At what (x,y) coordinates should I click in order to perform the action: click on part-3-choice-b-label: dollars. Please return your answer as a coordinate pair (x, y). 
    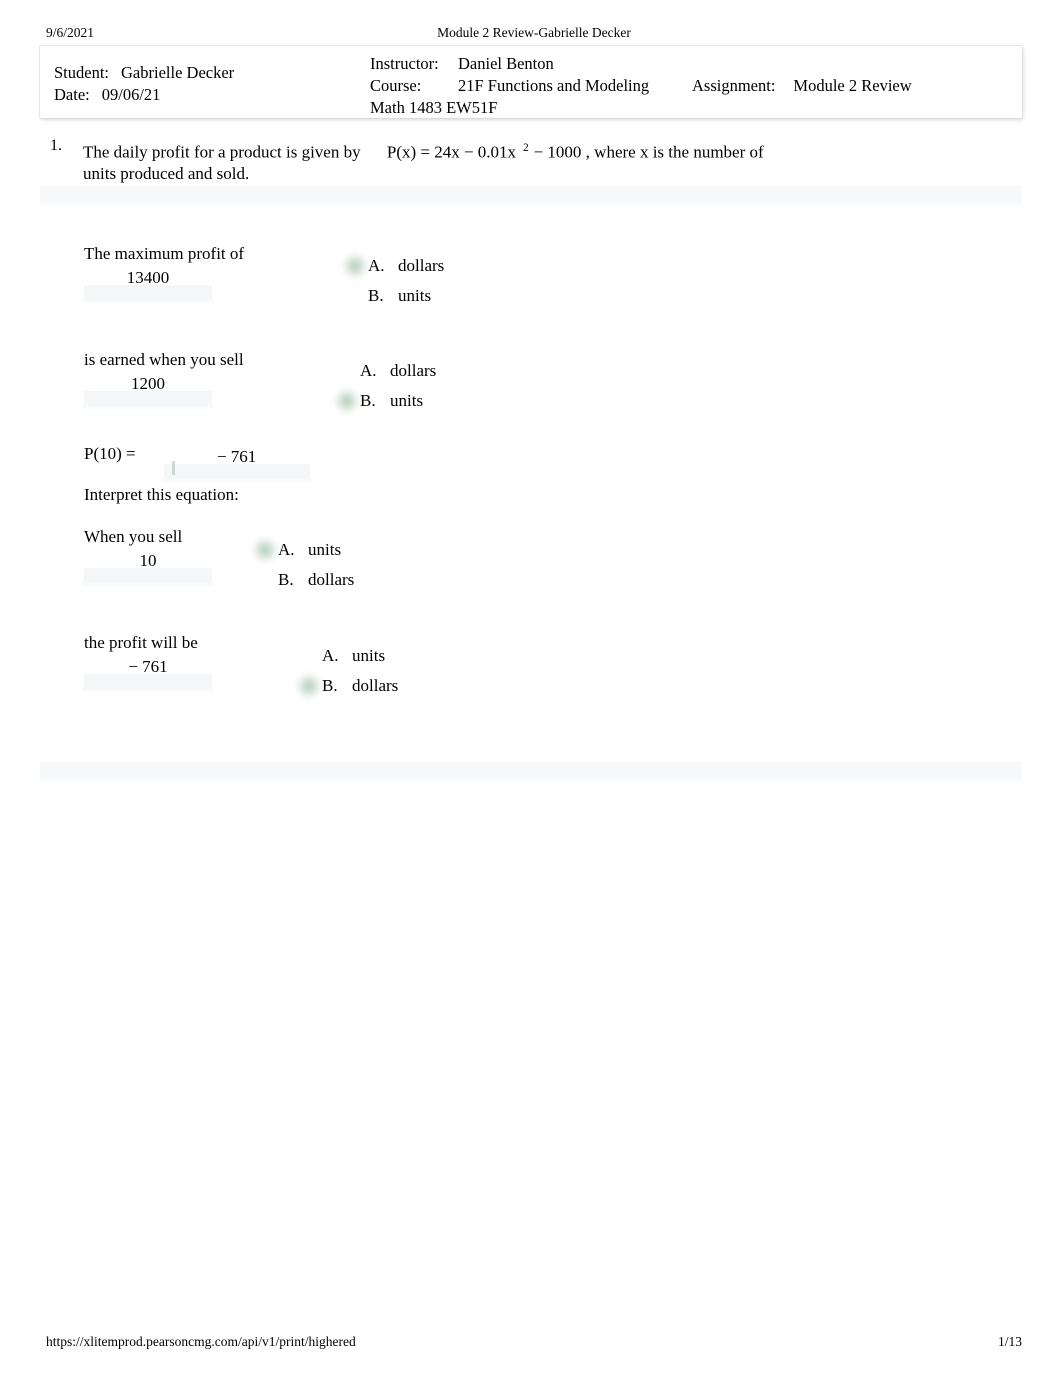
    Looking at the image, I should click on (331, 579).